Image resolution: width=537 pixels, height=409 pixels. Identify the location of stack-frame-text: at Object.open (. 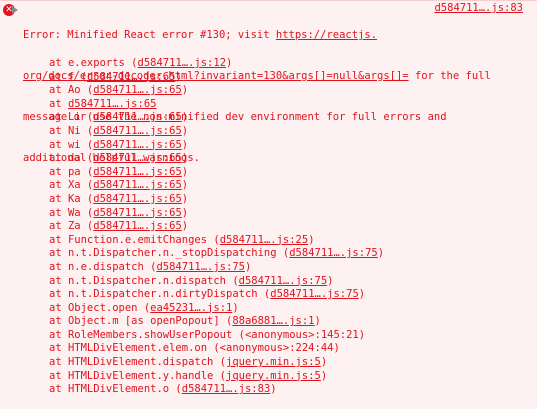
(100, 307).